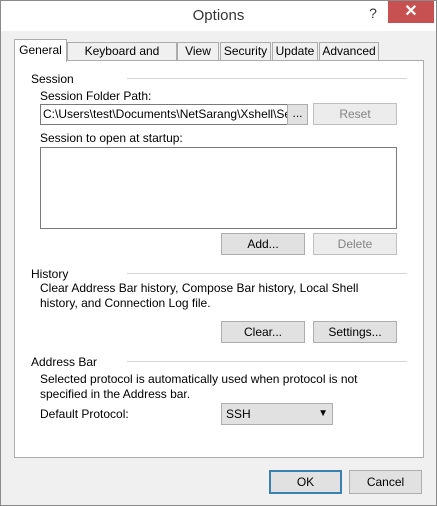 This screenshot has width=437, height=506. What do you see at coordinates (50, 274) in the screenshot?
I see `history-group-title: History` at bounding box center [50, 274].